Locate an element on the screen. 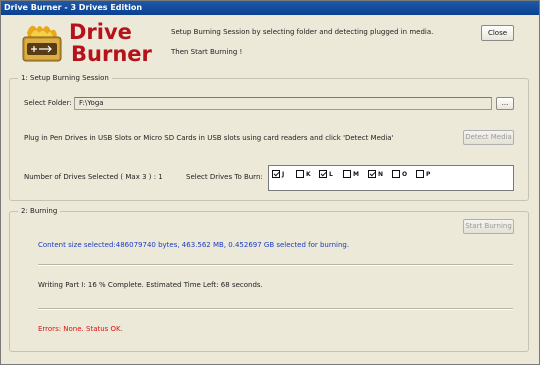 The height and width of the screenshot is (365, 540). drive-letter-label: K is located at coordinates (308, 174).